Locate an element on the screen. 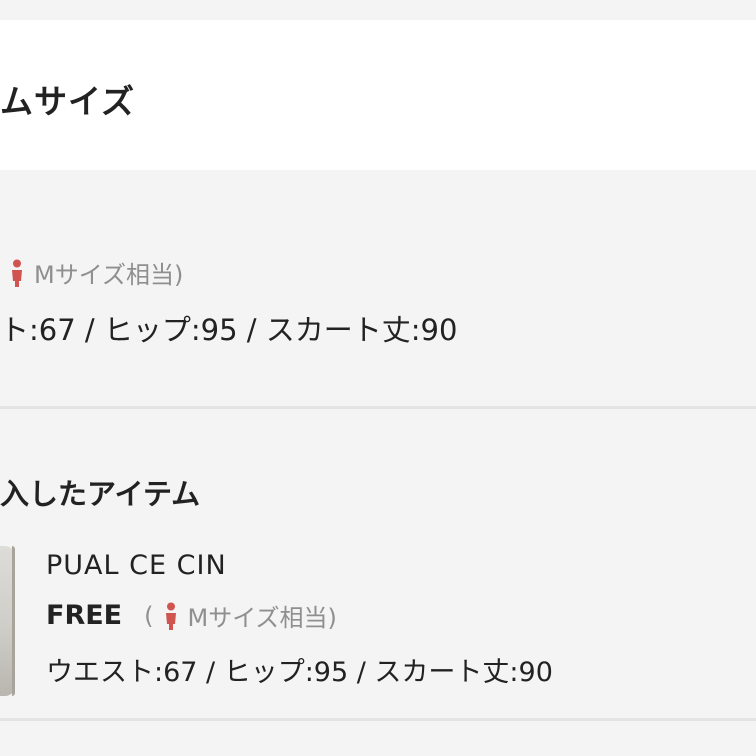 The height and width of the screenshot is (756, 756). item-size-equivalent: ( Mサイズ相当) is located at coordinates (240, 615).